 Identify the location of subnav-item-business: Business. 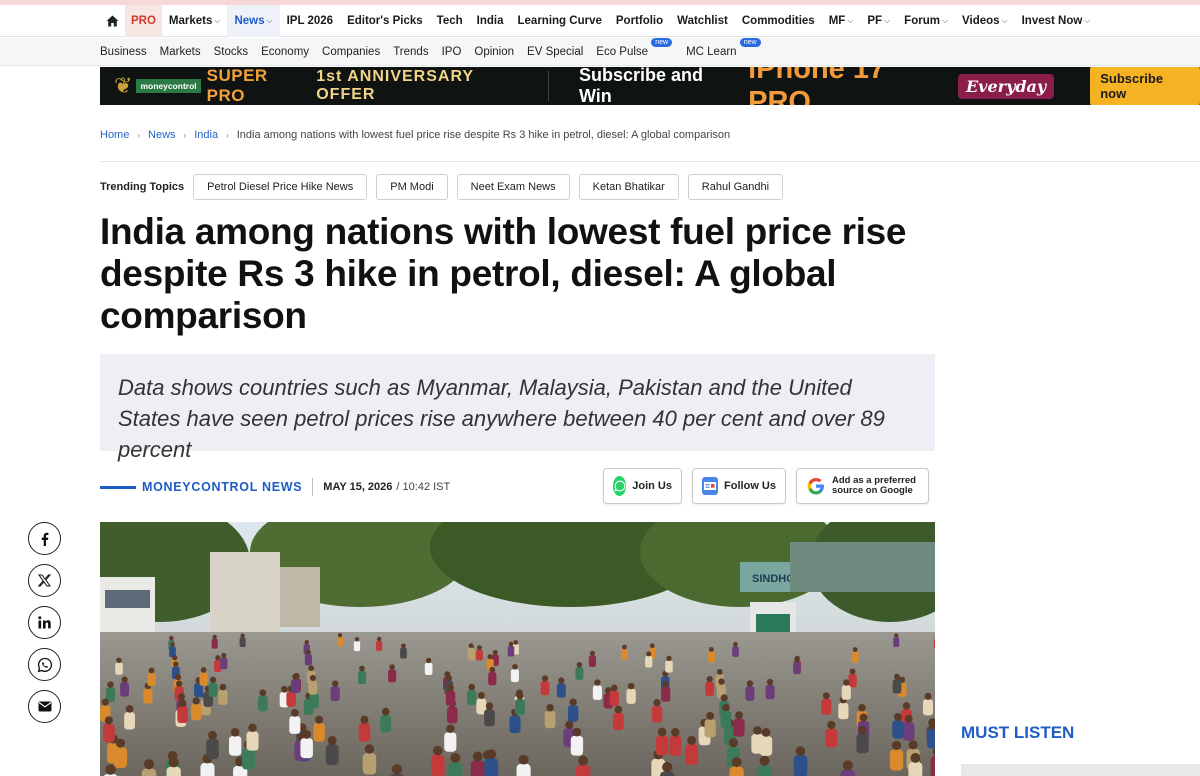
(130, 52).